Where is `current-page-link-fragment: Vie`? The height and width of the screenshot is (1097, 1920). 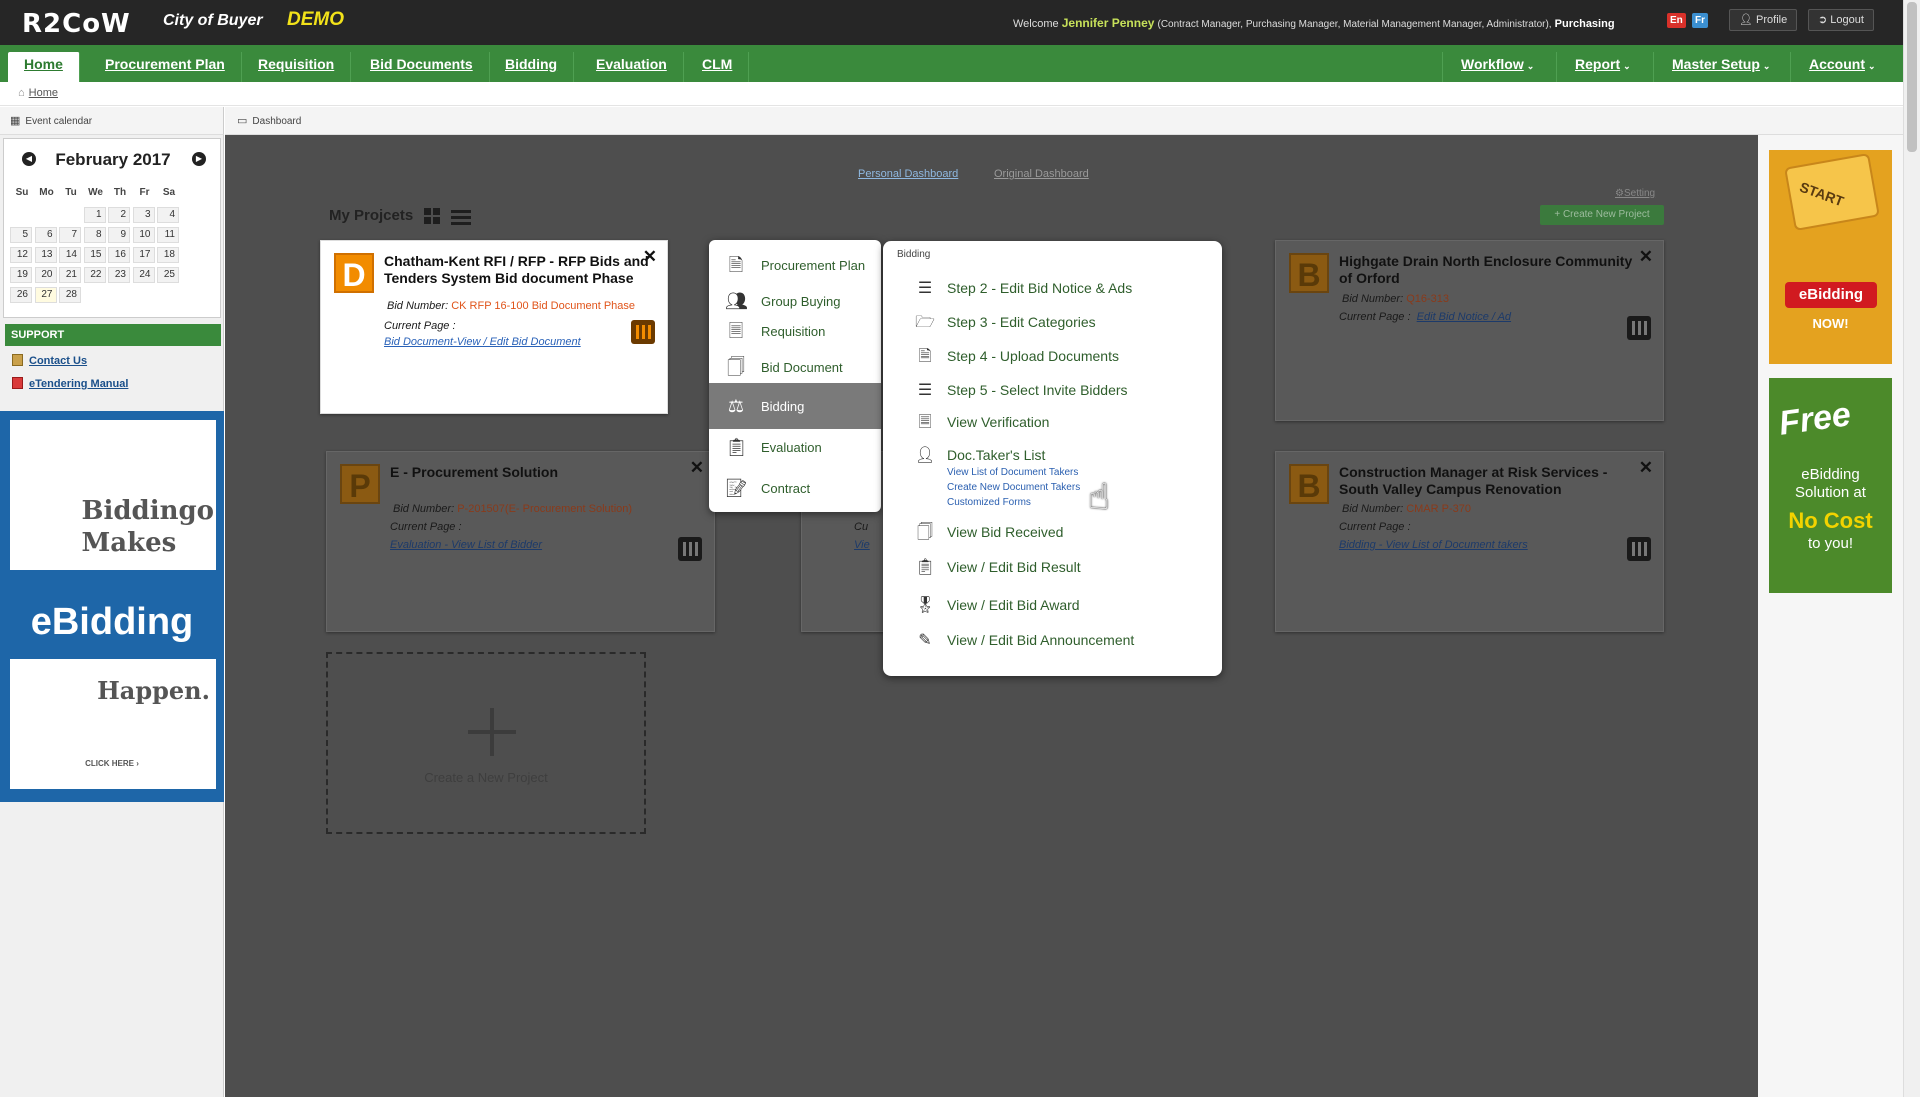 current-page-link-fragment: Vie is located at coordinates (862, 545).